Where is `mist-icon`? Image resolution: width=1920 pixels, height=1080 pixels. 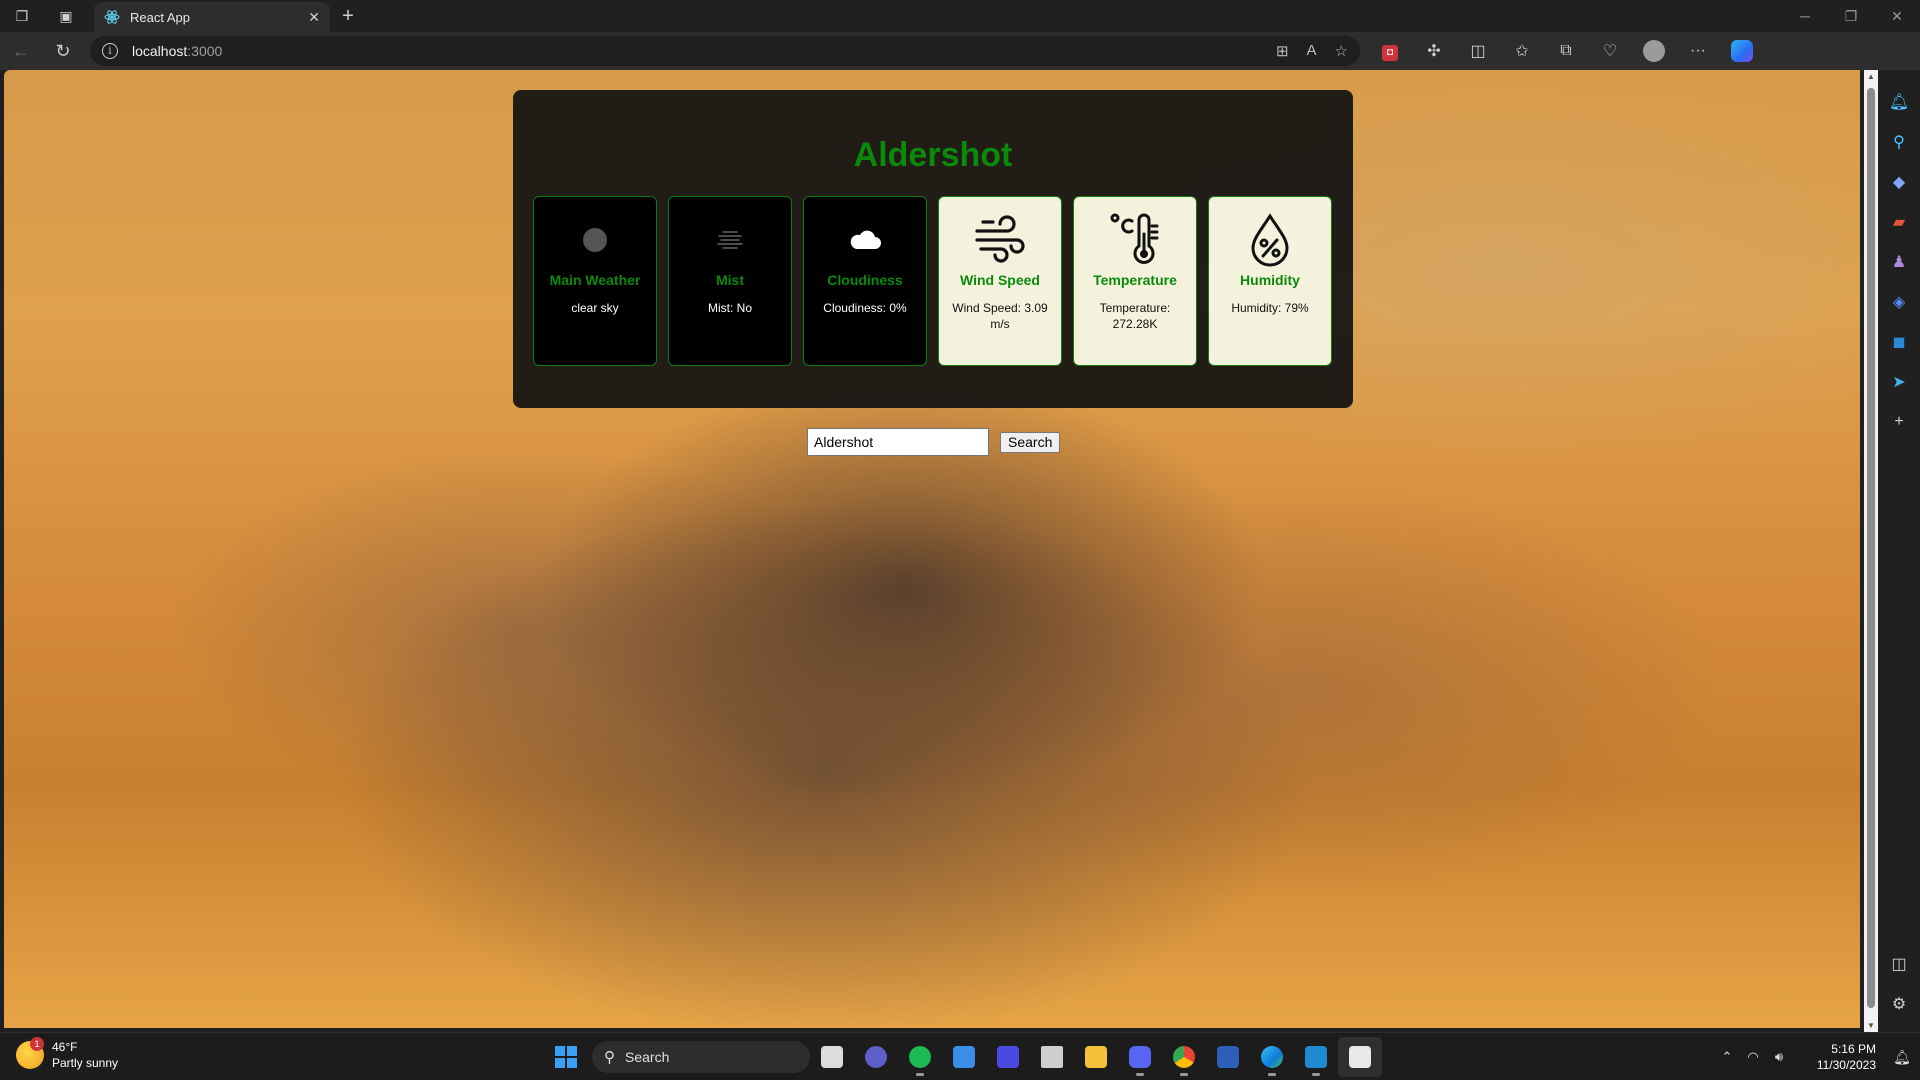 mist-icon is located at coordinates (730, 240).